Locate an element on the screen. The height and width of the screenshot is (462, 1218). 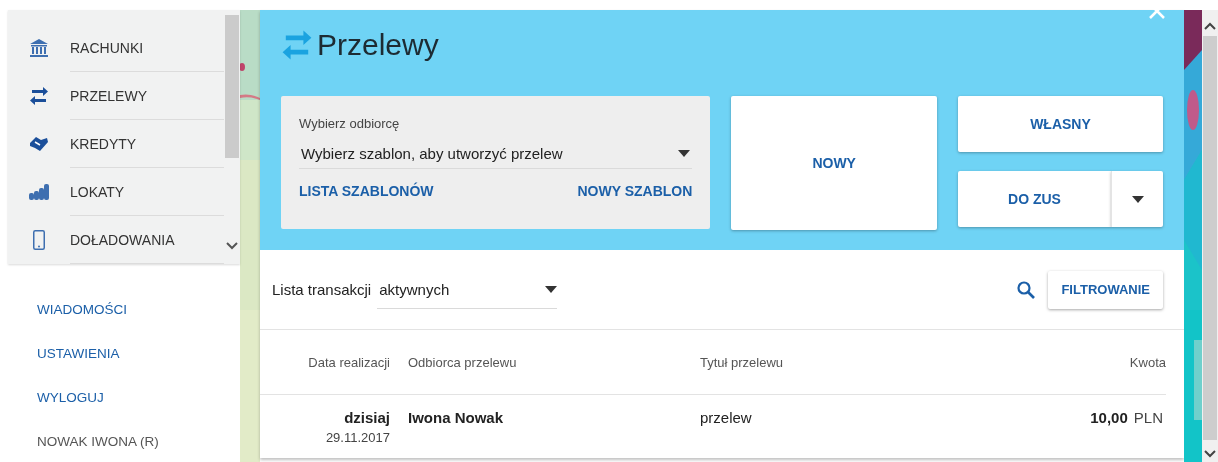
amount: 10,00 is located at coordinates (1109, 417).